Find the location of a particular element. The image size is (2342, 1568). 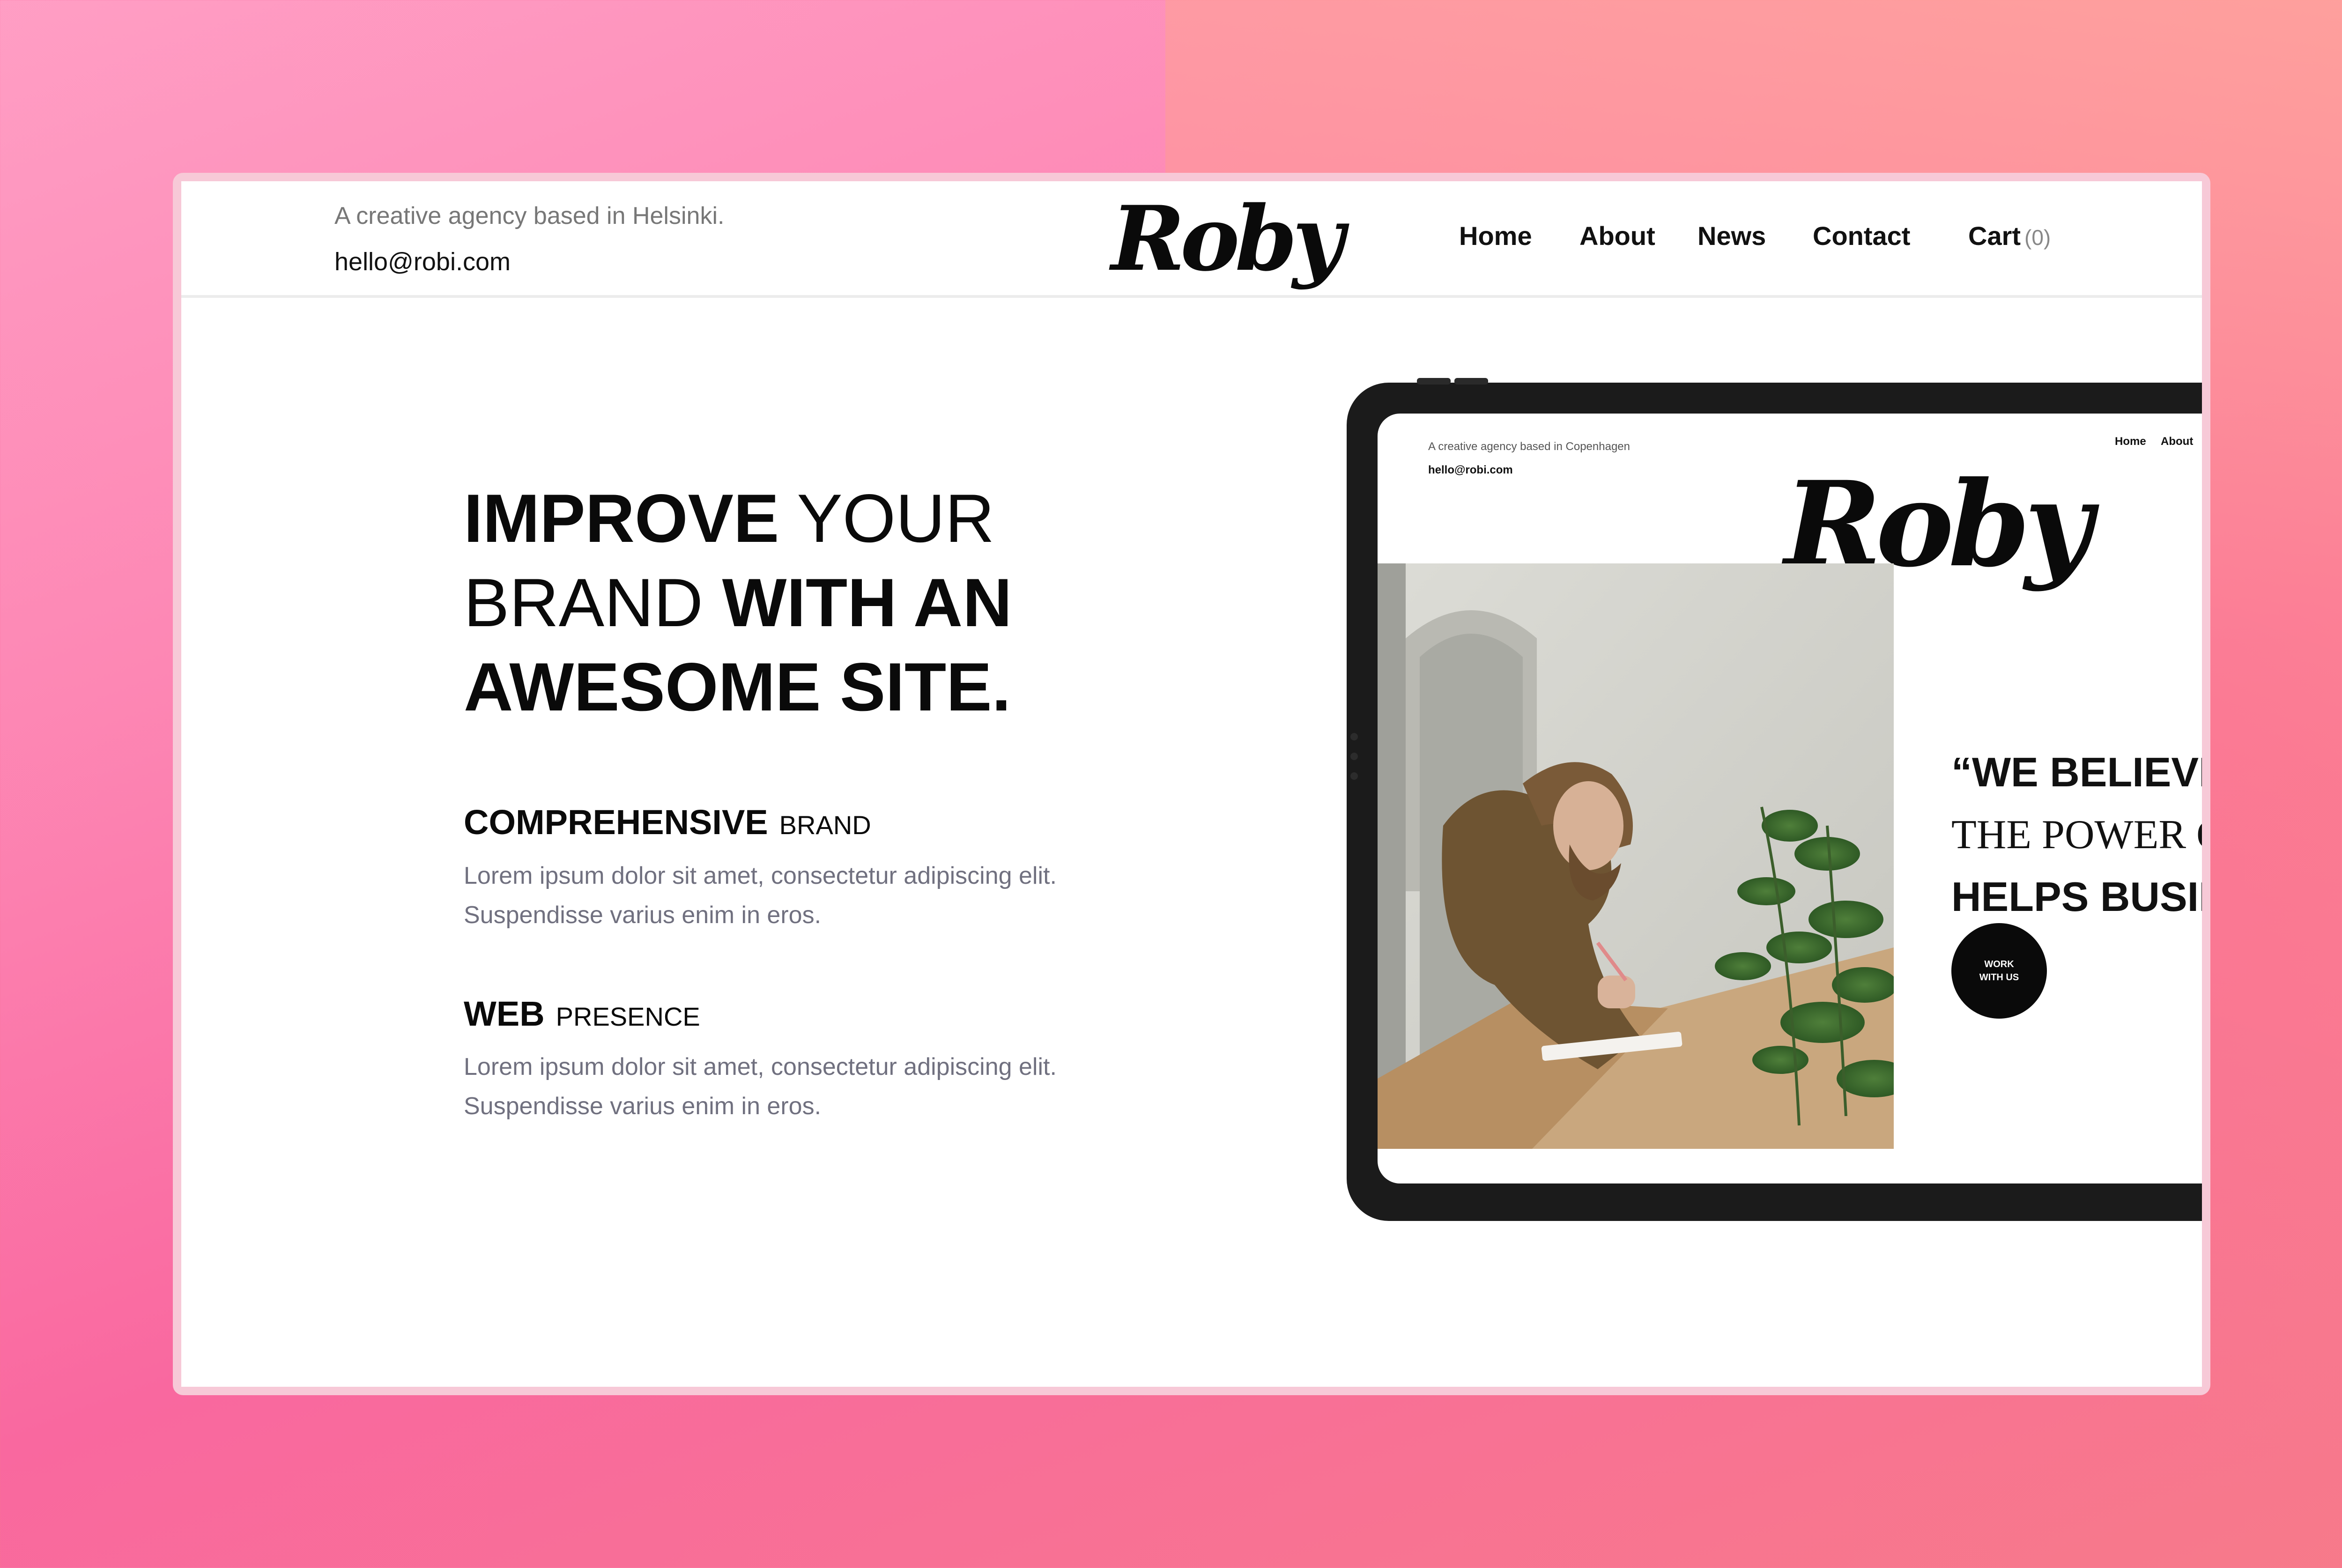

quote-line: “WE BELIEVE is located at coordinates (2076, 772).